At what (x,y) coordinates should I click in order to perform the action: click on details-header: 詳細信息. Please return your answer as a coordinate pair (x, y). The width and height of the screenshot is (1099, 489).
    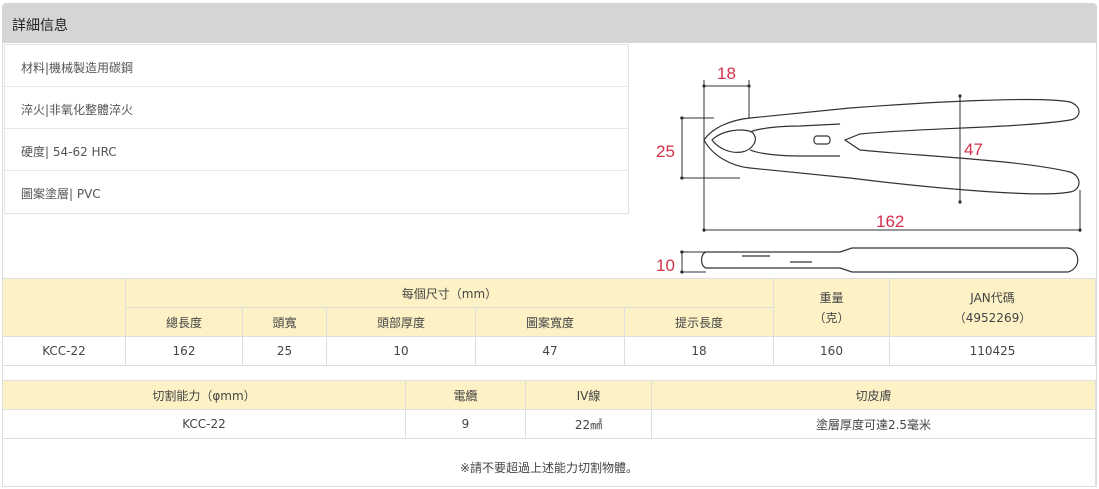
    Looking at the image, I should click on (549, 23).